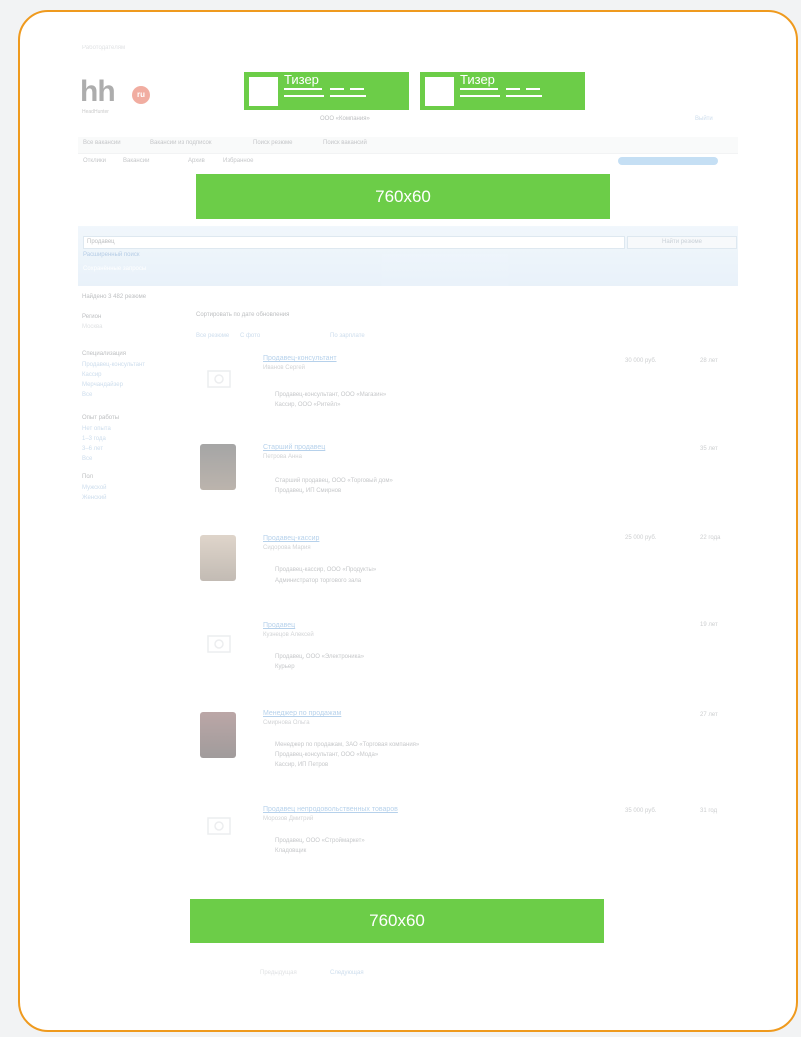  I want to click on sidebar-group-title: Регион, so click(92, 317).